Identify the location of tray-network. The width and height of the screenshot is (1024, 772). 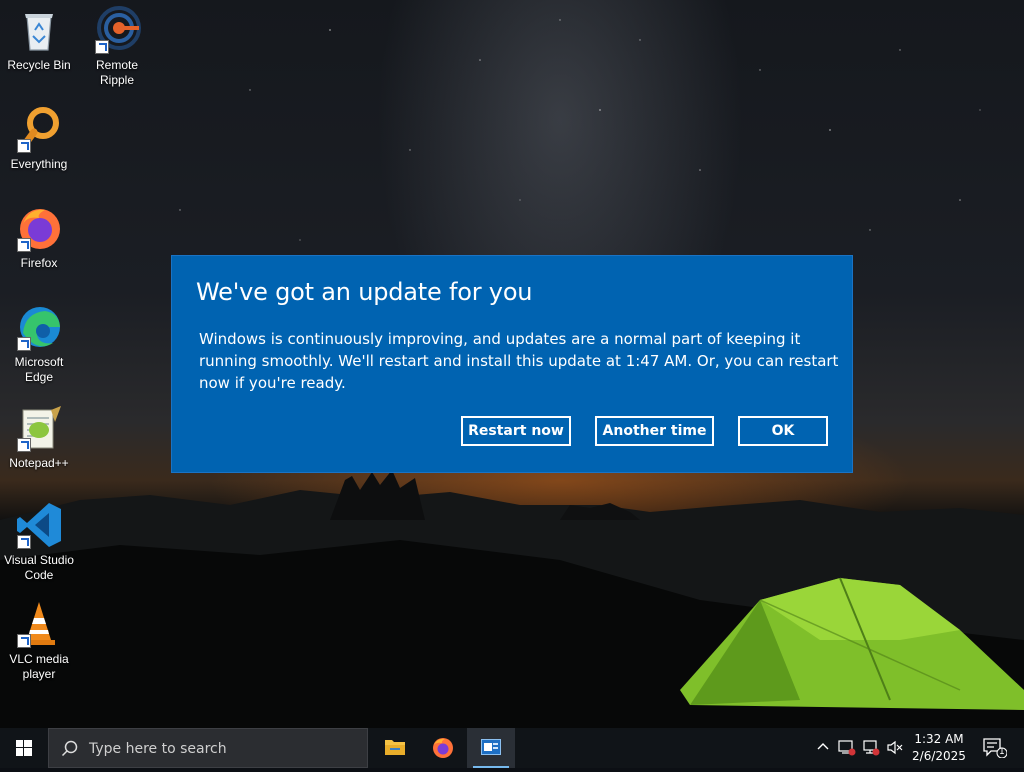
(871, 748).